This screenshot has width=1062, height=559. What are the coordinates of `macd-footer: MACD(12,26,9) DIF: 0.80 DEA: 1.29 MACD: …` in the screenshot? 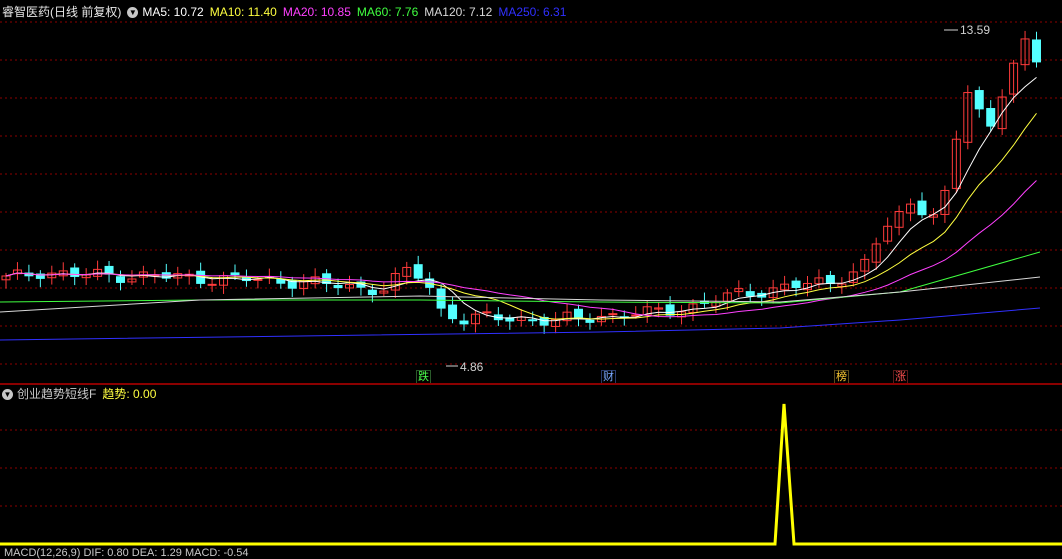 It's located at (126, 553).